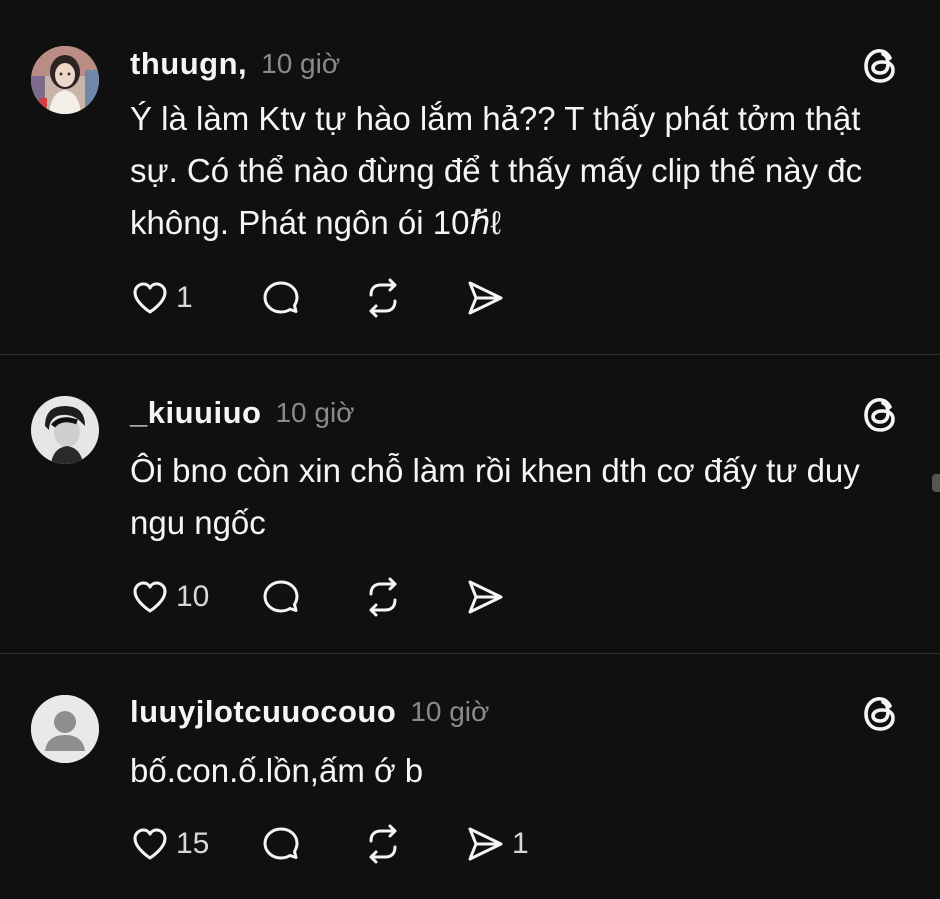 The height and width of the screenshot is (899, 940). I want to click on like-button: 15, so click(175, 844).